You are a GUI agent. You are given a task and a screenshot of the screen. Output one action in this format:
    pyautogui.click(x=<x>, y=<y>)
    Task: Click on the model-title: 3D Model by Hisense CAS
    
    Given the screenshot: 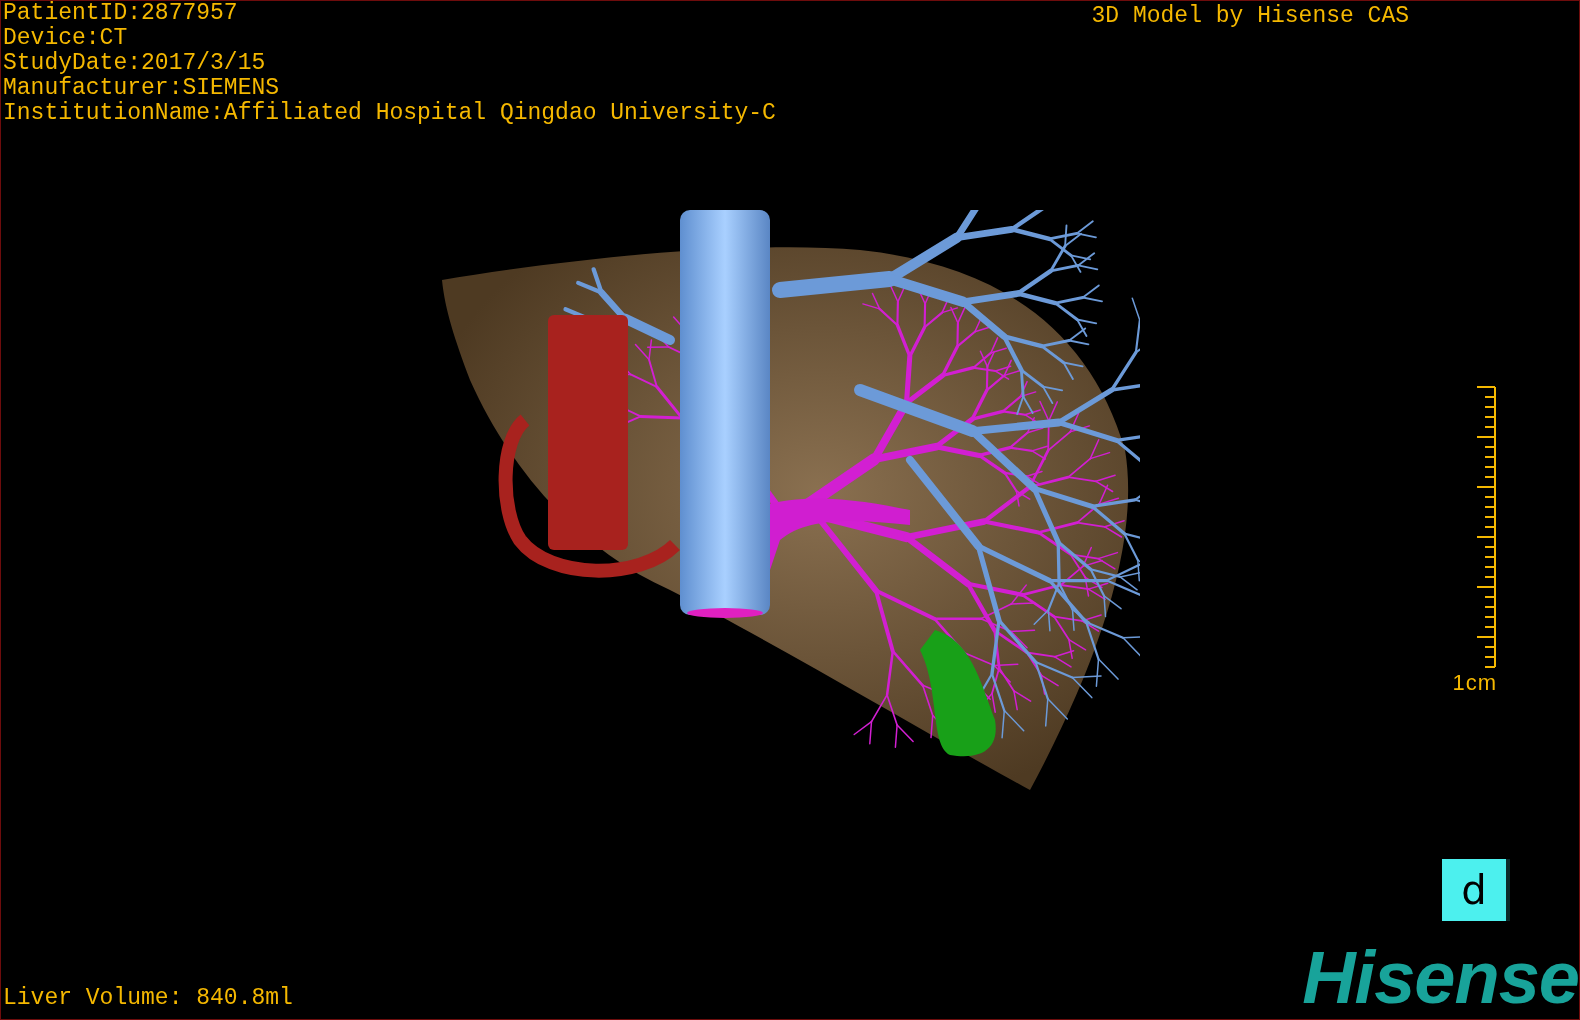 What is the action you would take?
    pyautogui.click(x=1250, y=16)
    